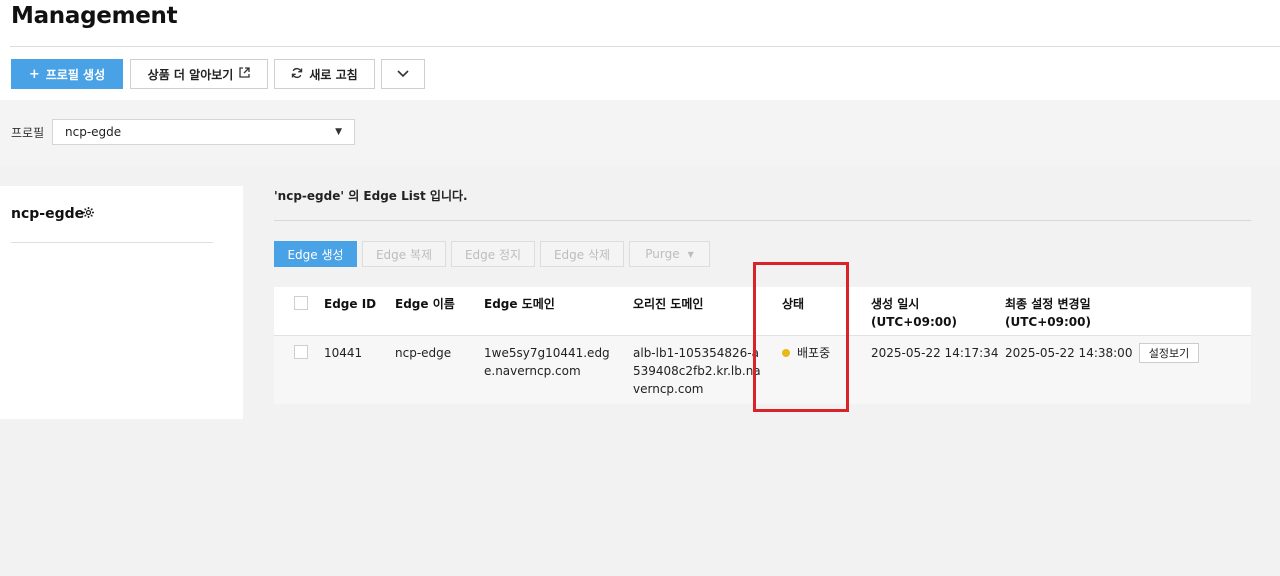 The image size is (1280, 576). I want to click on cell-modified: 2025-05-22 14:38:00, so click(1069, 353).